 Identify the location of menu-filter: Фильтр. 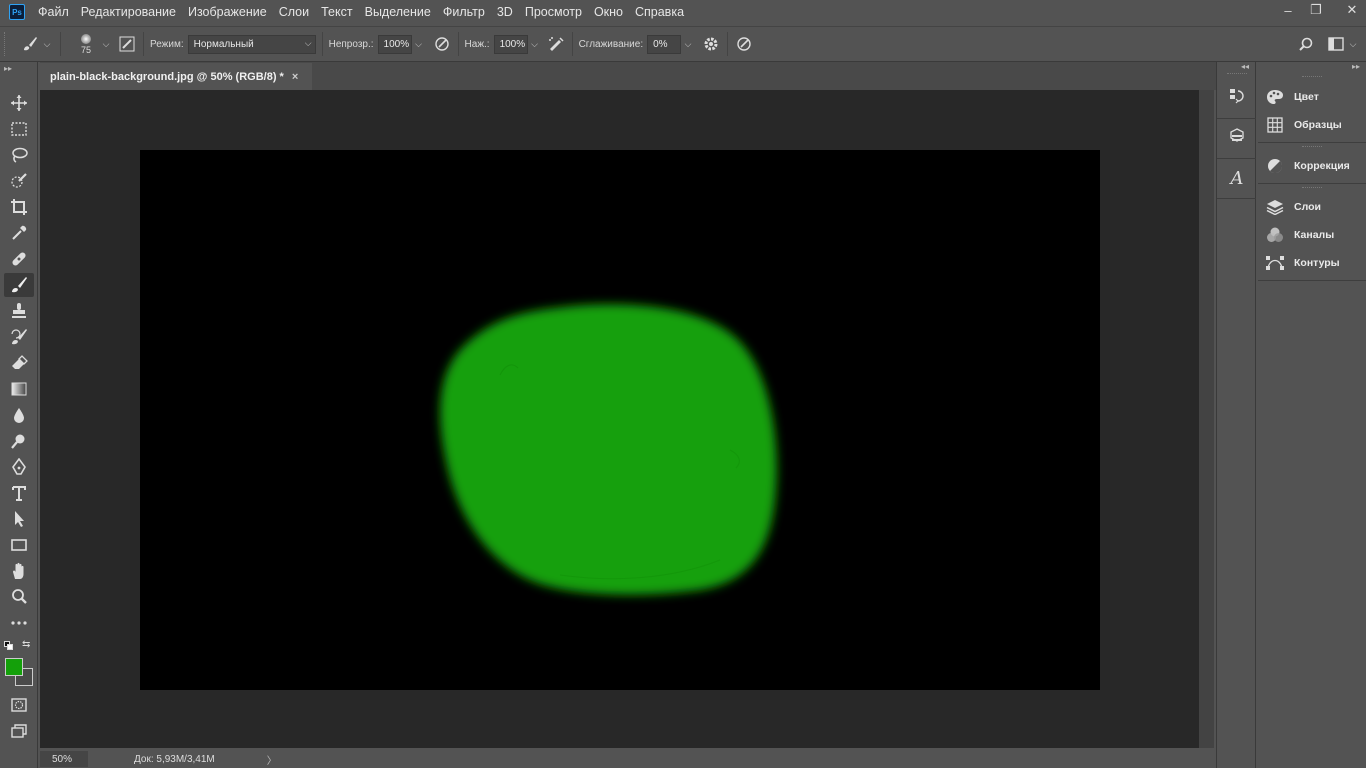
(464, 12).